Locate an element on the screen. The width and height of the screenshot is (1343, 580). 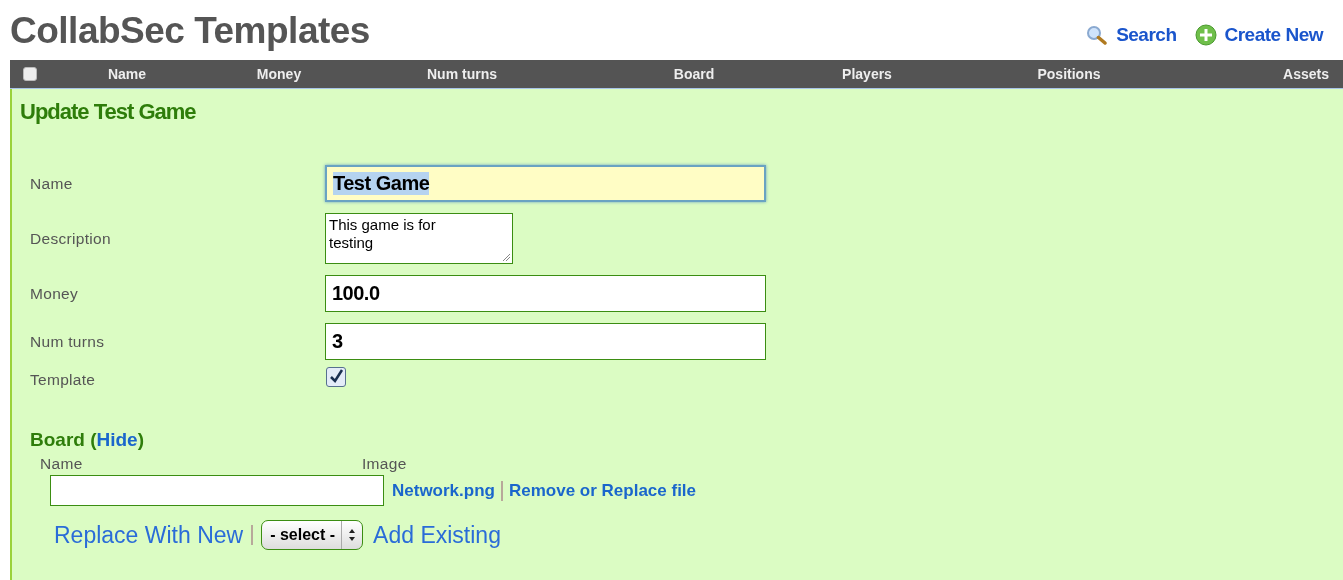
file-link: Network.png is located at coordinates (443, 490).